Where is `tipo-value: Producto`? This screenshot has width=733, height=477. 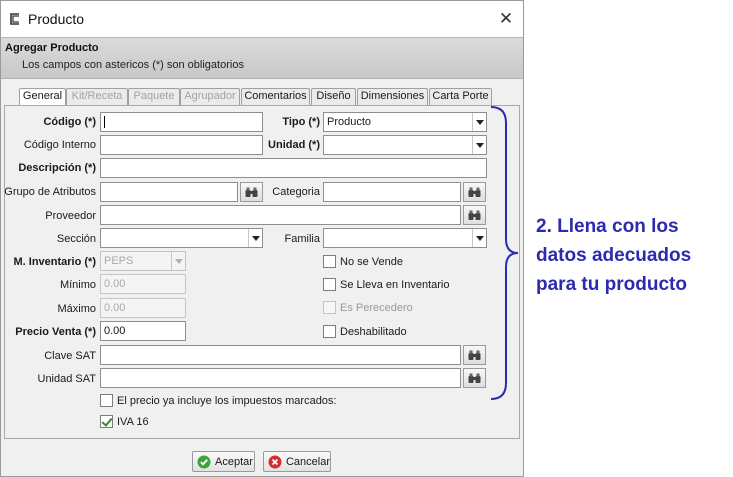 tipo-value: Producto is located at coordinates (349, 122).